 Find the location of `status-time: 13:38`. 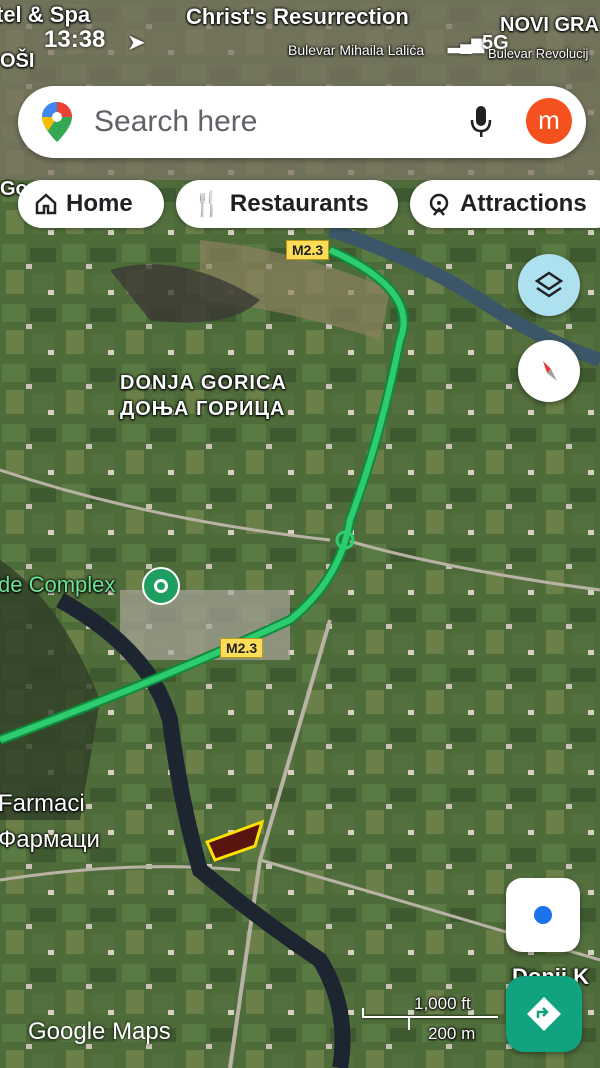

status-time: 13:38 is located at coordinates (75, 39).